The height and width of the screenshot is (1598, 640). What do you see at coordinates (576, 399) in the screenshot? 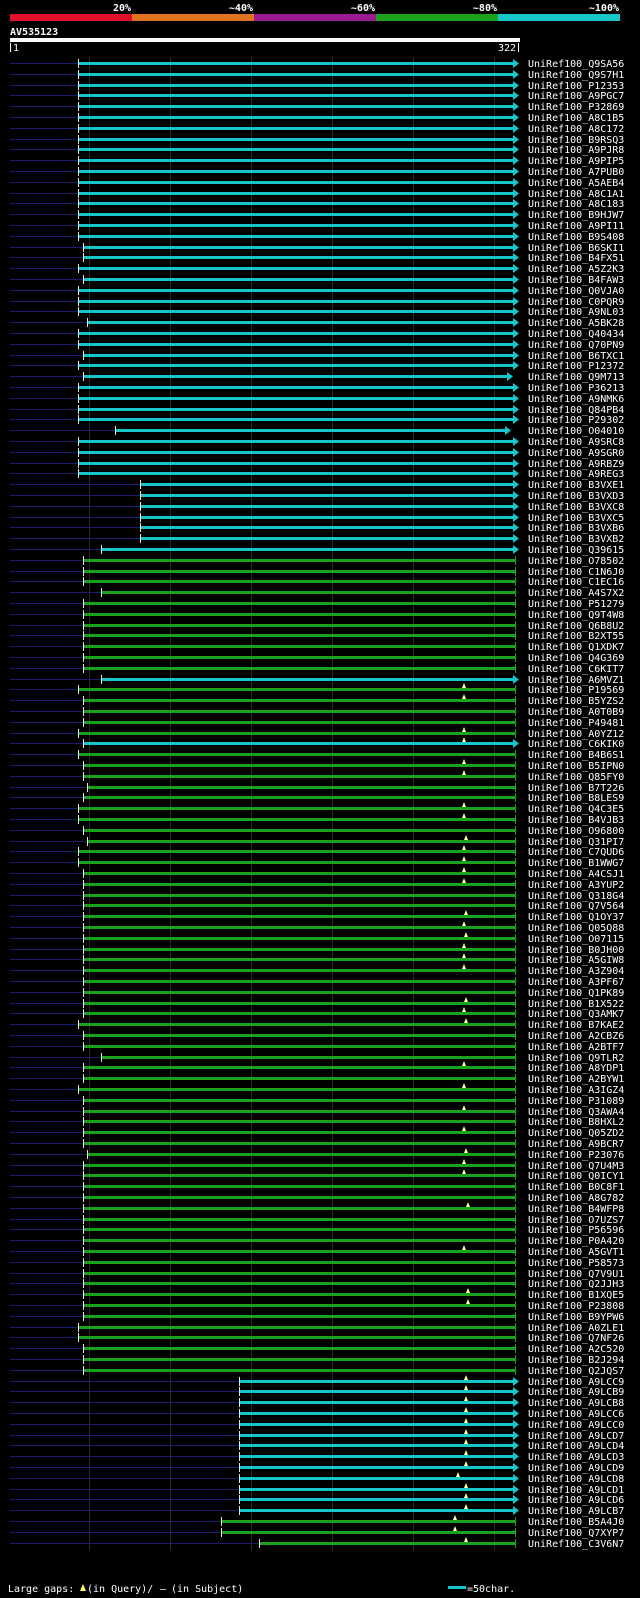
I see `hit-label: UniRef100_A9NMK6` at bounding box center [576, 399].